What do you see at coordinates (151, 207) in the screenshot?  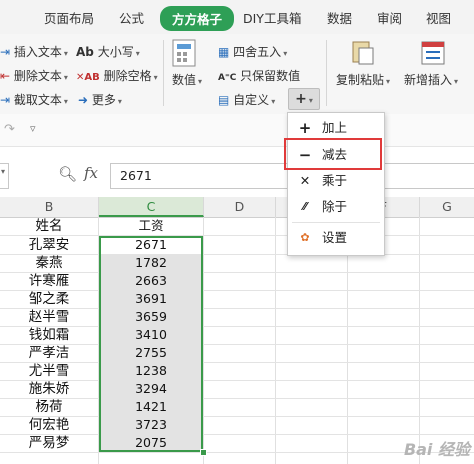 I see `column-header-c: C` at bounding box center [151, 207].